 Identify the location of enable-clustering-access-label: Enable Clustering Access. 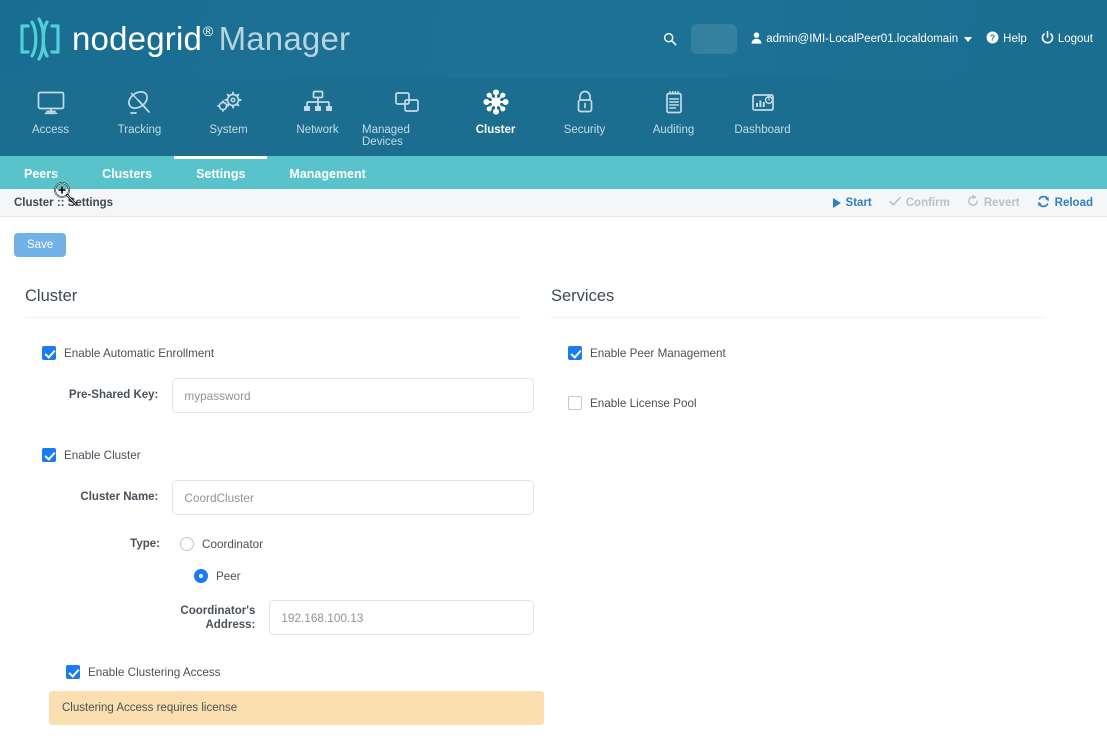
(154, 672).